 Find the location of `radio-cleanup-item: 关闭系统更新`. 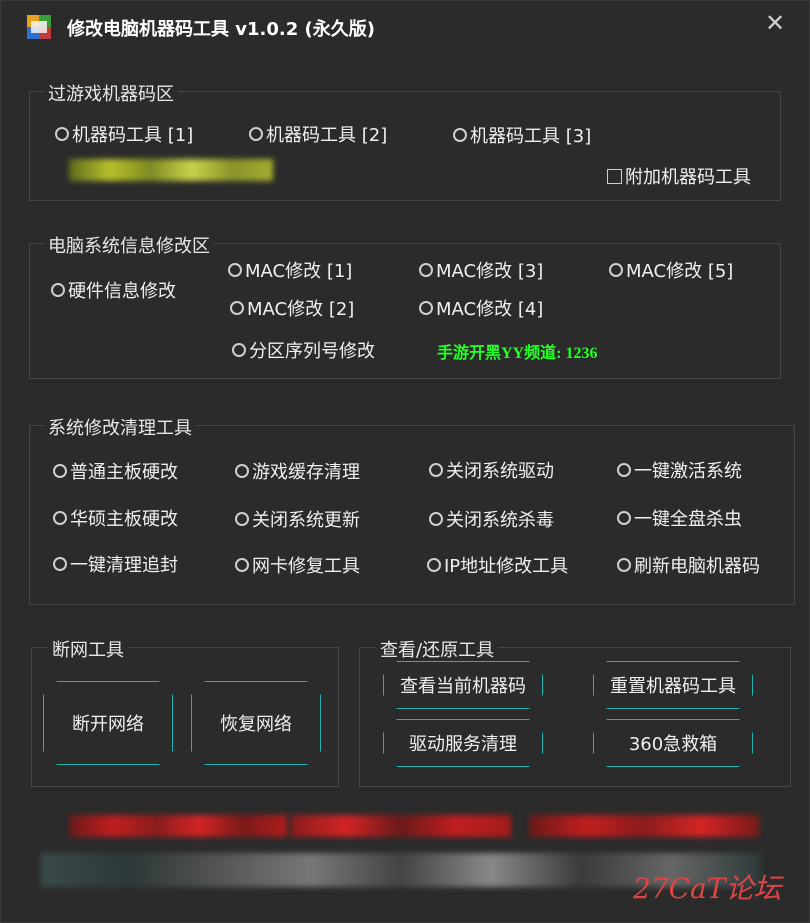

radio-cleanup-item: 关闭系统更新 is located at coordinates (297, 519).